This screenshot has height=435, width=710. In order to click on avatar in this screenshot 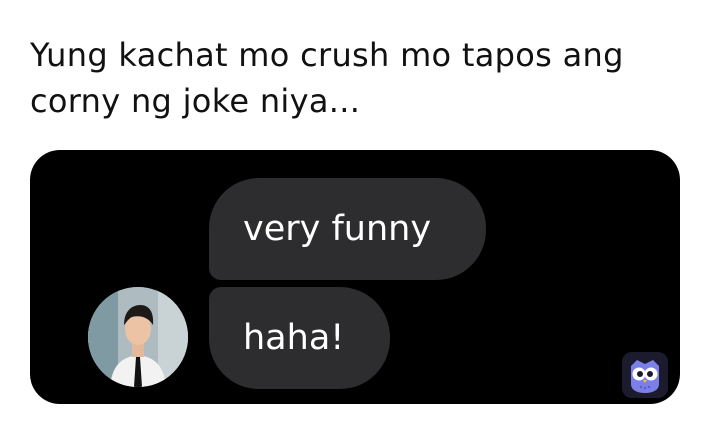, I will do `click(138, 337)`.